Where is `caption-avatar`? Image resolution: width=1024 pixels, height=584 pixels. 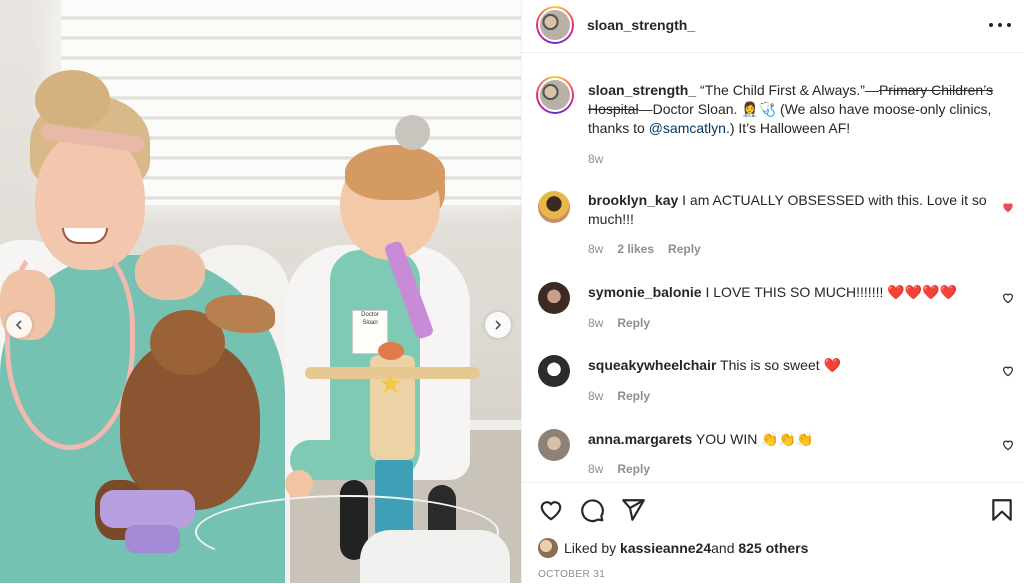 caption-avatar is located at coordinates (555, 95).